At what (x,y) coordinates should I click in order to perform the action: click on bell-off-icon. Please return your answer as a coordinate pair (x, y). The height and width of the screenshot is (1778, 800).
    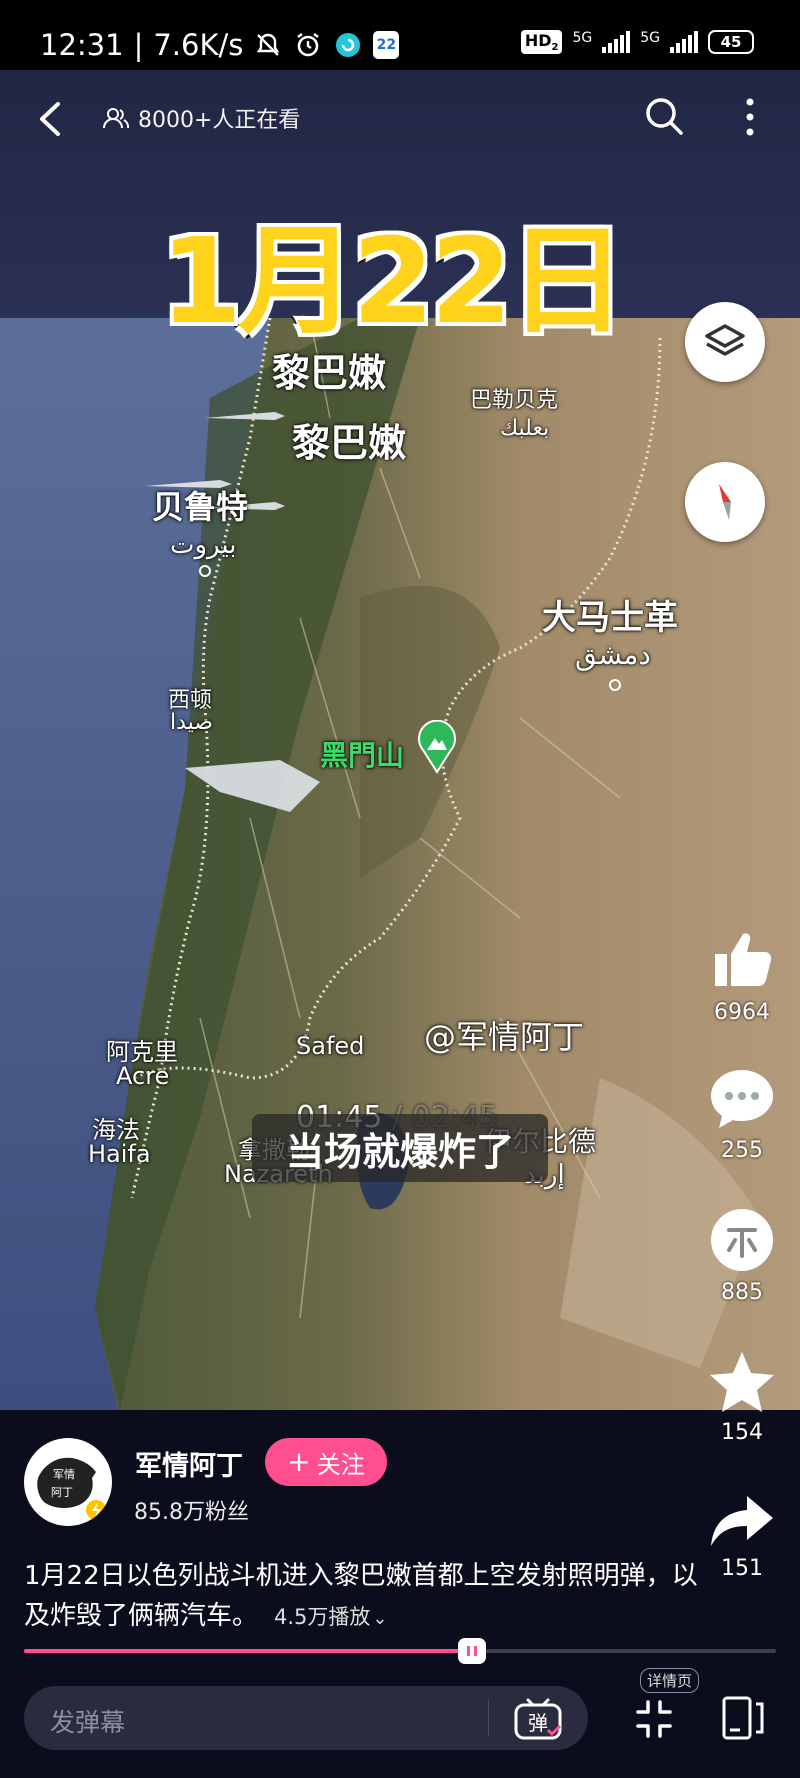
    Looking at the image, I should click on (268, 45).